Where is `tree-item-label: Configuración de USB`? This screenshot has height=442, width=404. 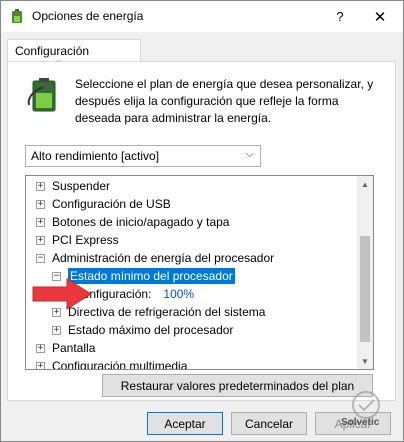
tree-item-label: Configuración de USB is located at coordinates (111, 204).